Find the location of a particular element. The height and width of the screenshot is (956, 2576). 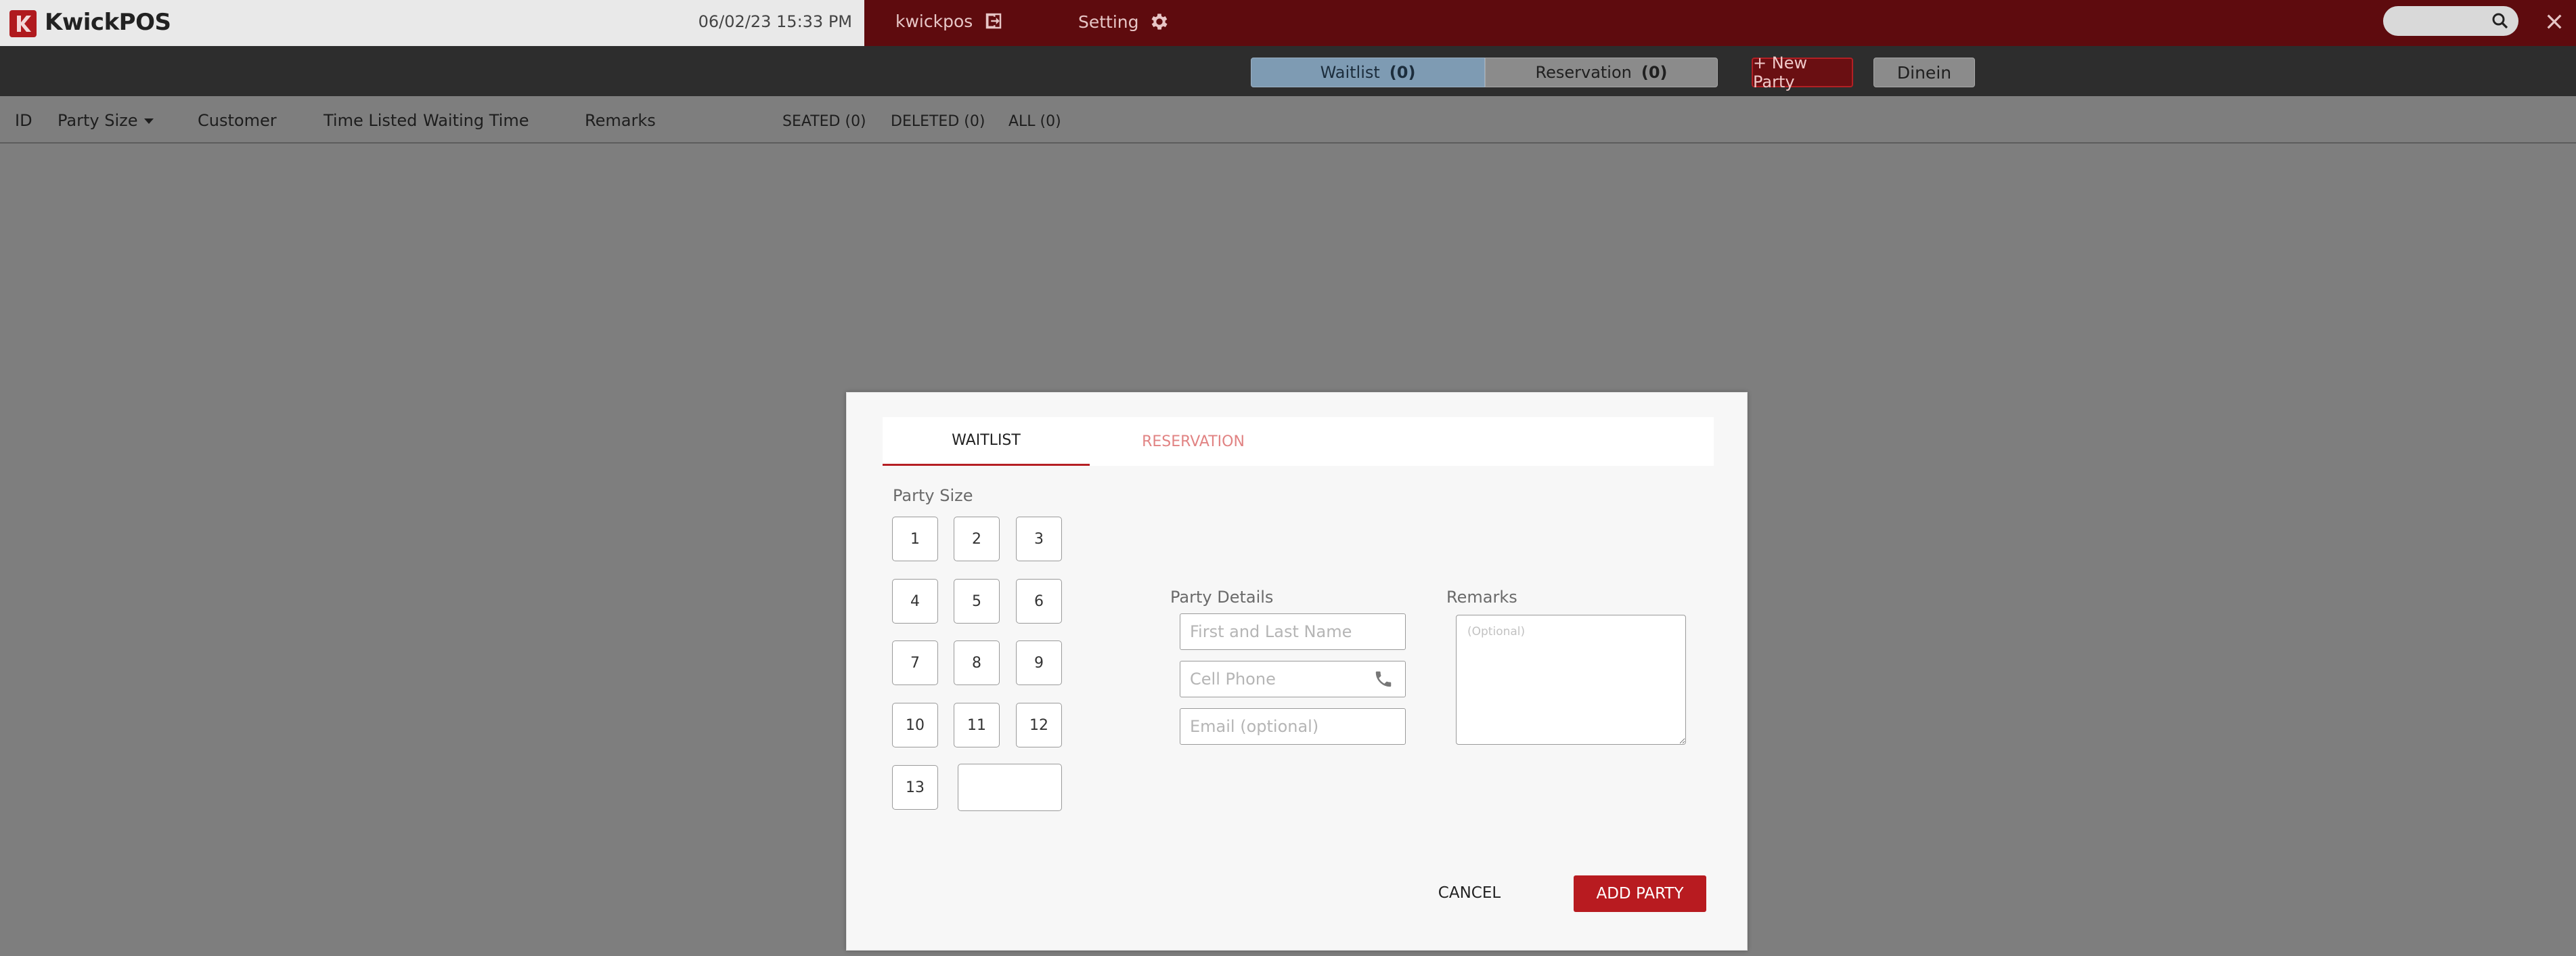

col-id: ID is located at coordinates (23, 120).